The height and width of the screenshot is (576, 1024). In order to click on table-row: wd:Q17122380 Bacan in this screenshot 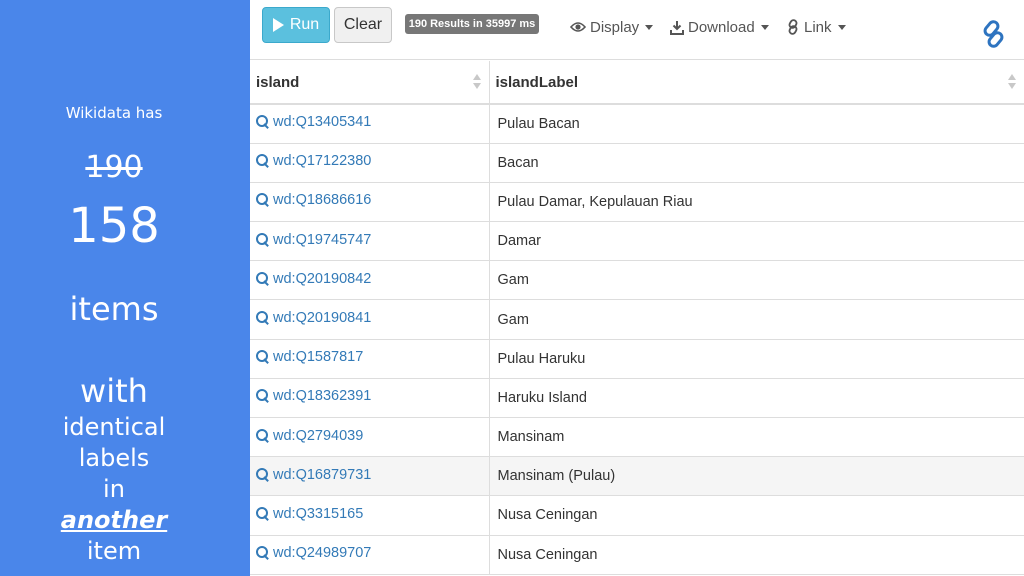, I will do `click(637, 163)`.